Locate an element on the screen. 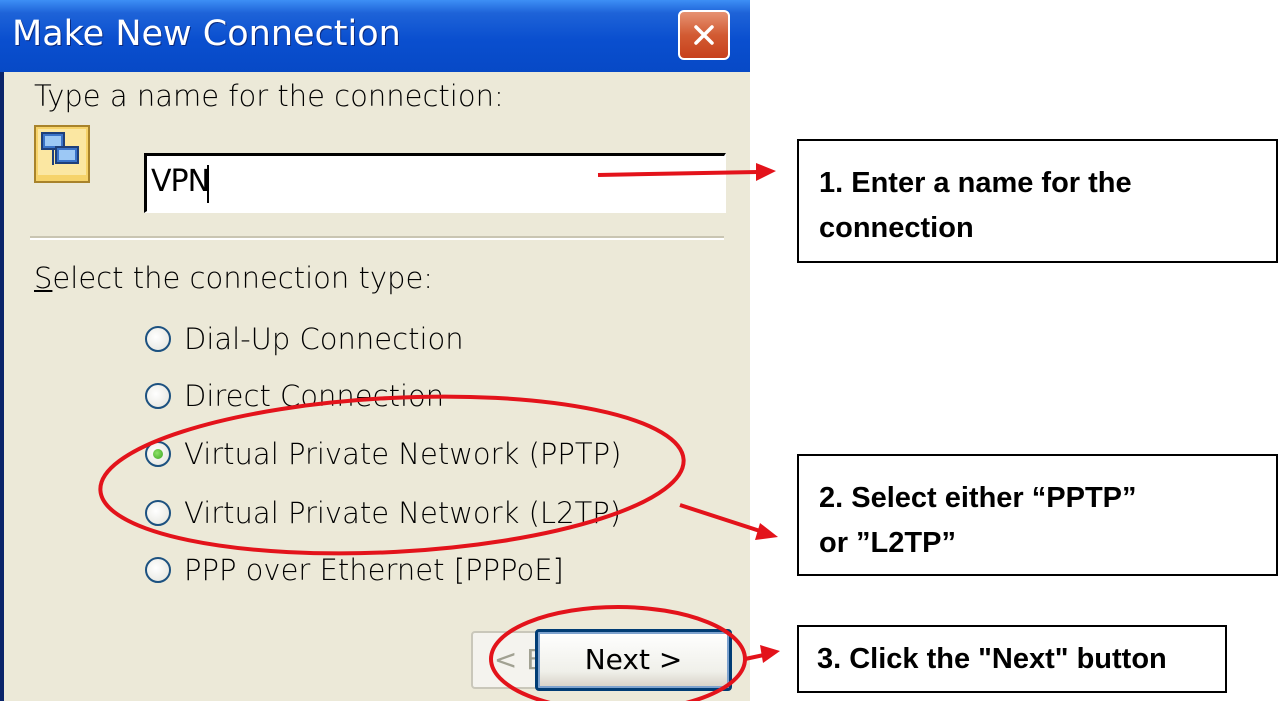 The height and width of the screenshot is (701, 1278). annotation-text: 1. Enter a name for the is located at coordinates (975, 183).